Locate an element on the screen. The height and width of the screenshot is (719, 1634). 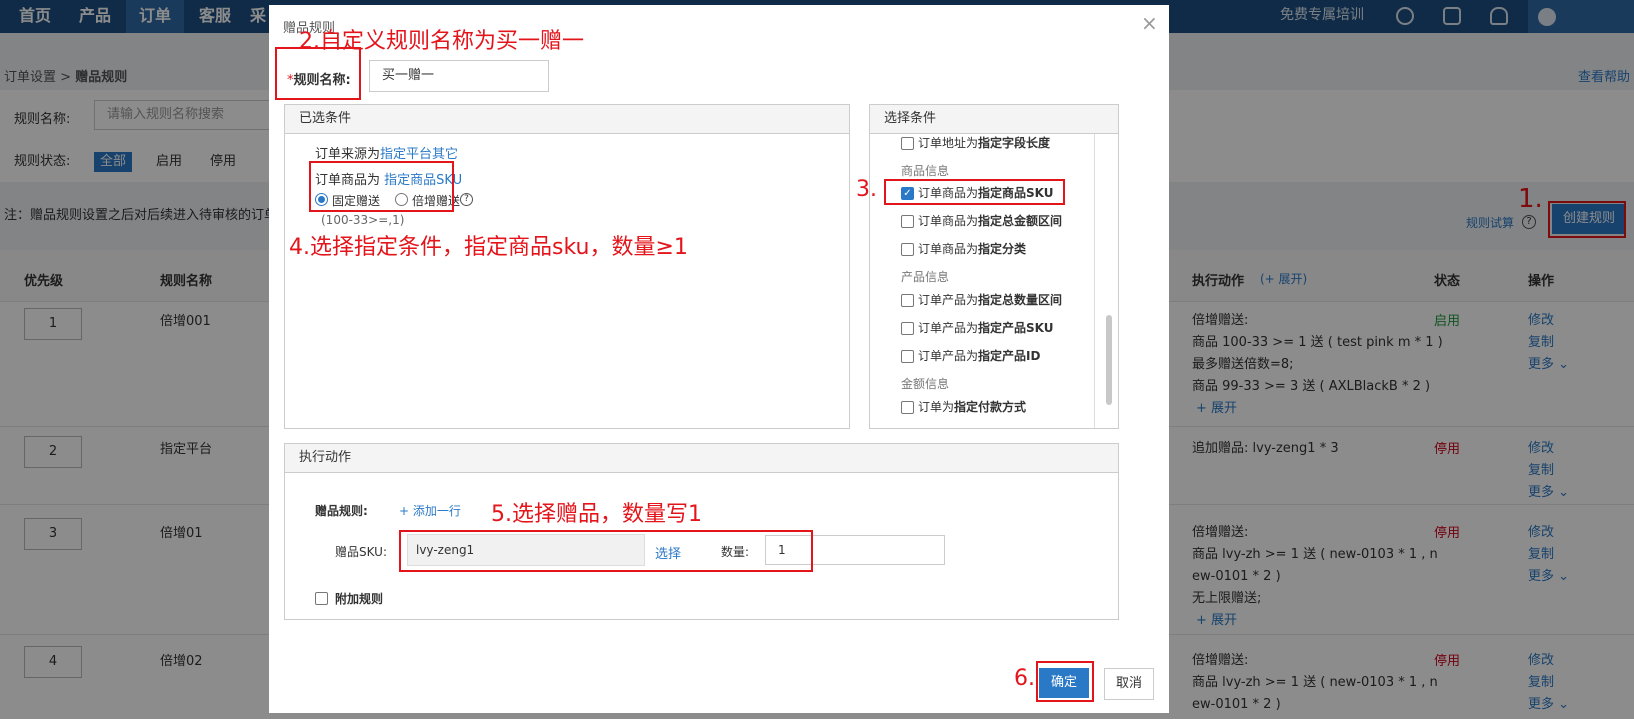
annotation-4: 4.选择指定条件，指定商品sku，数量≥1 is located at coordinates (488, 247).